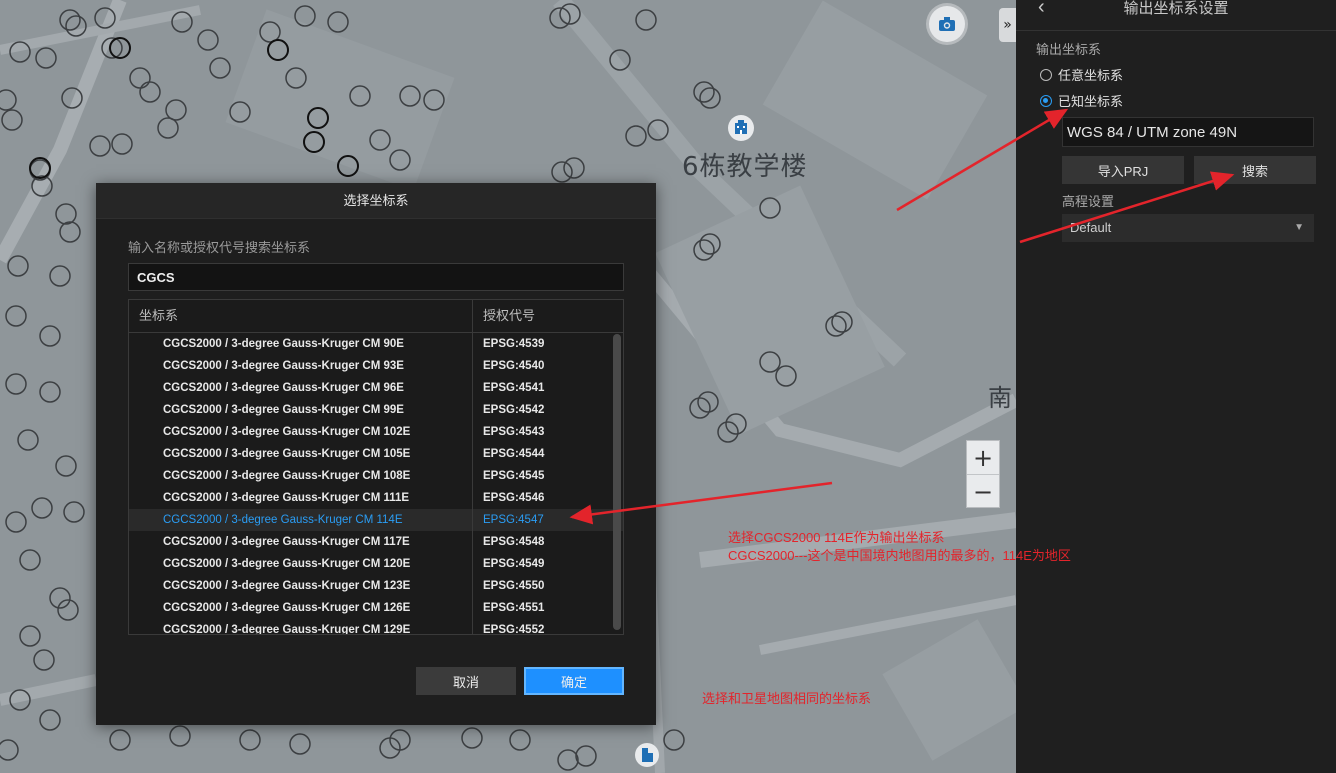 The height and width of the screenshot is (773, 1336). Describe the element at coordinates (514, 410) in the screenshot. I see `crs-code-cell: EPSG:4542` at that location.